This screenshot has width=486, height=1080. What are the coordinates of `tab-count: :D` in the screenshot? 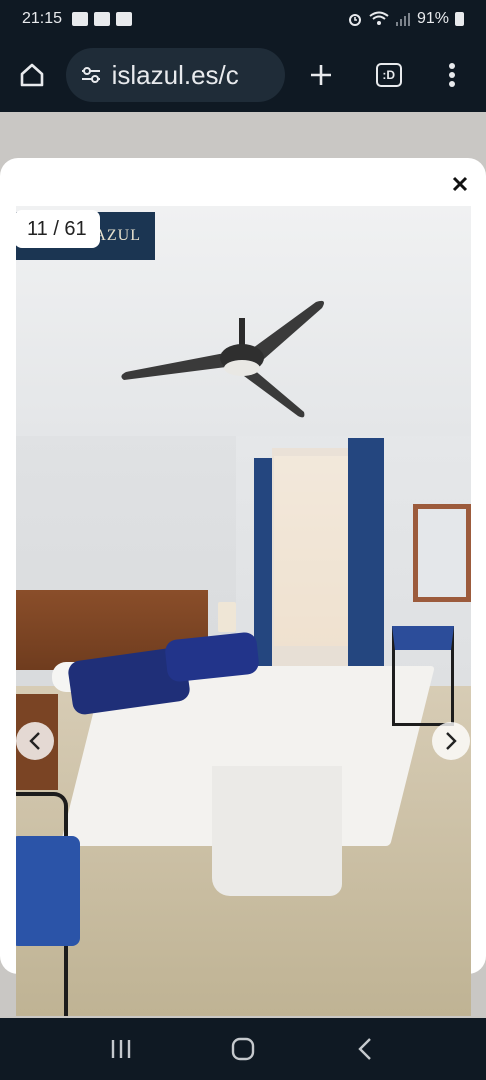 It's located at (388, 75).